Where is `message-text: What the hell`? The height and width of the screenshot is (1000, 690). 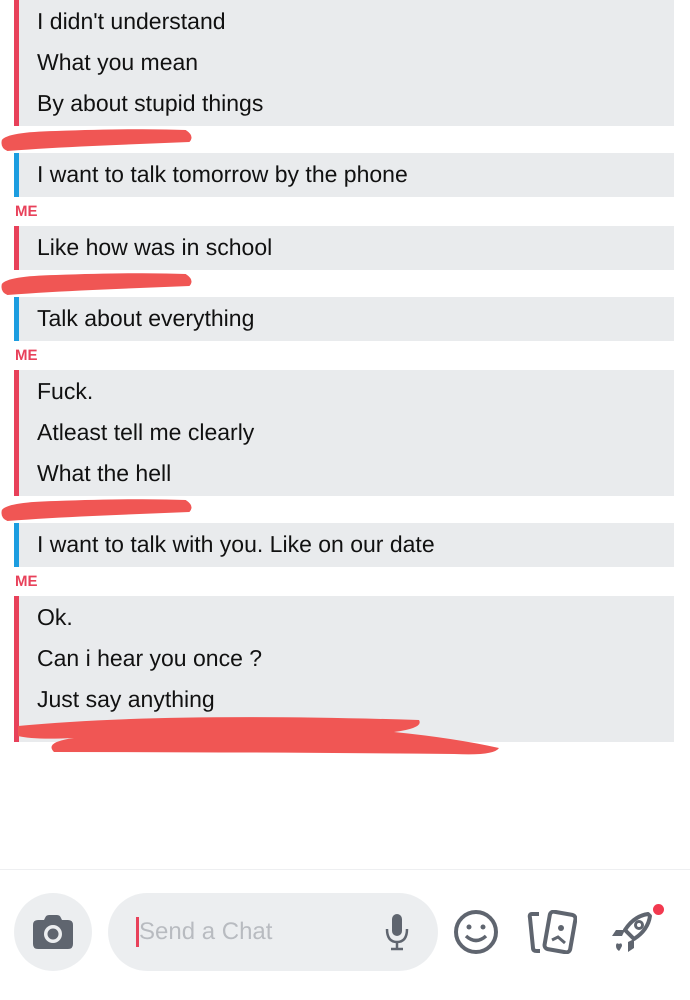 message-text: What the hell is located at coordinates (104, 473).